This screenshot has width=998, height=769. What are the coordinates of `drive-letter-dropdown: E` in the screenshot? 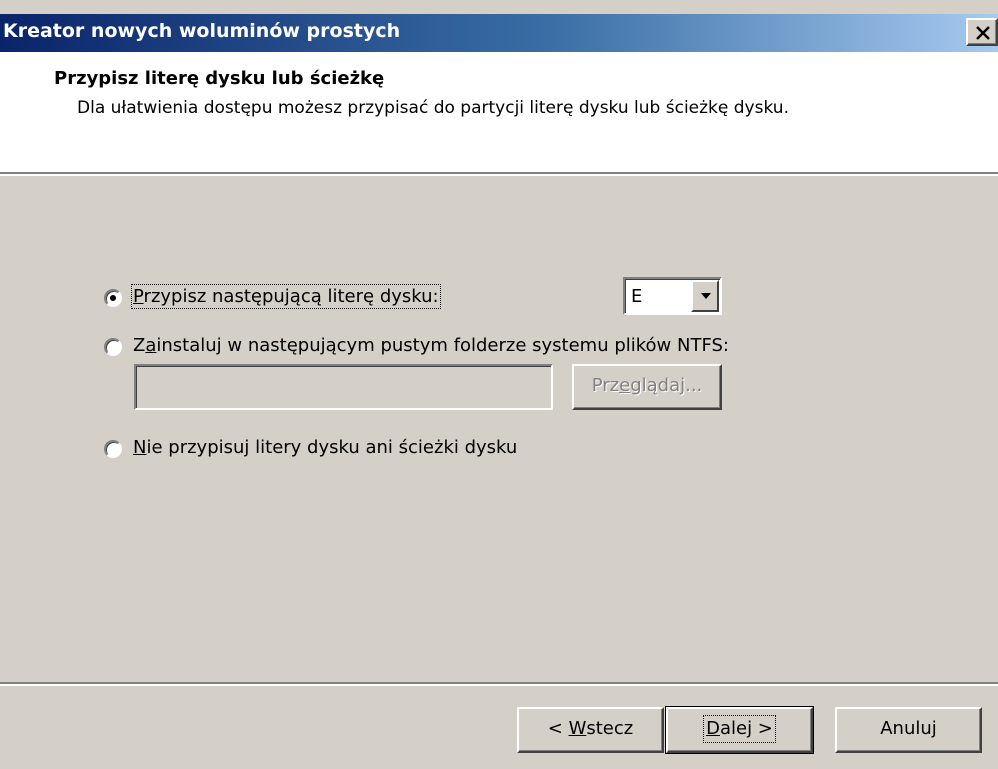 It's located at (672, 296).